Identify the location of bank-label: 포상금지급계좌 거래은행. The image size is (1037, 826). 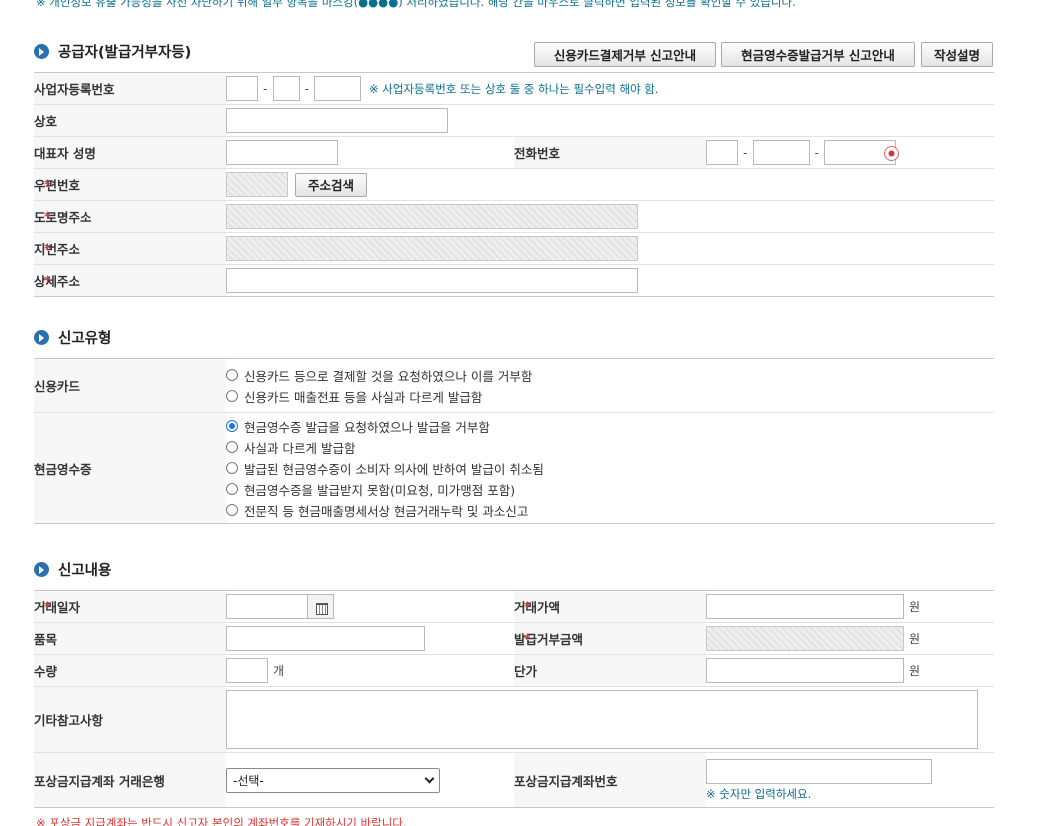
(130, 780).